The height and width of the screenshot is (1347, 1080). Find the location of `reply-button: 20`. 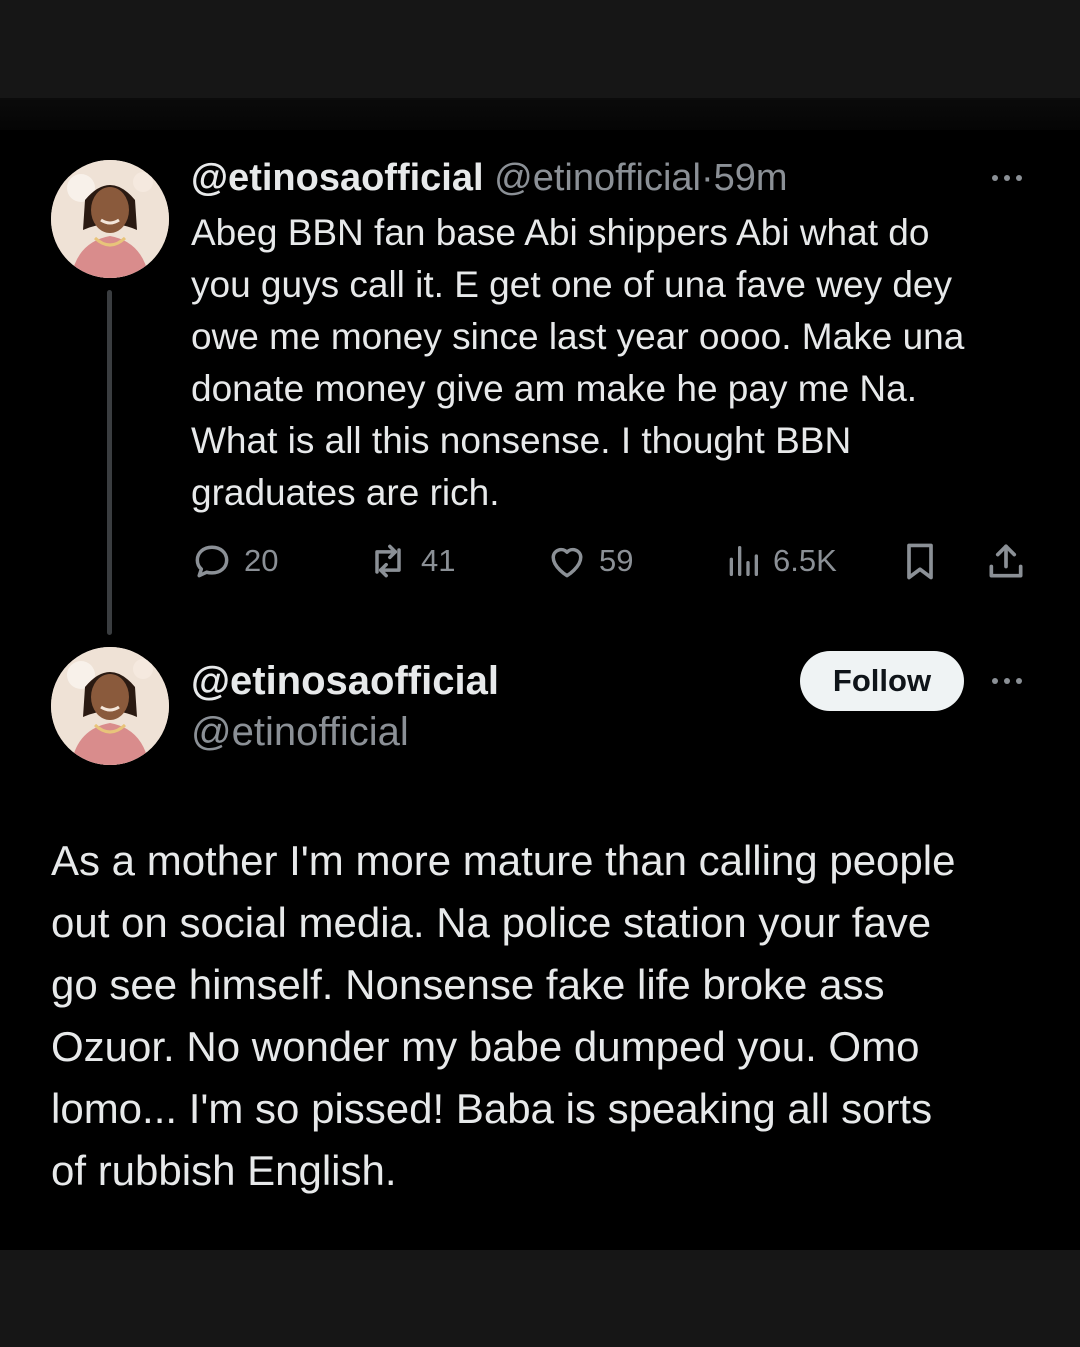

reply-button: 20 is located at coordinates (234, 561).